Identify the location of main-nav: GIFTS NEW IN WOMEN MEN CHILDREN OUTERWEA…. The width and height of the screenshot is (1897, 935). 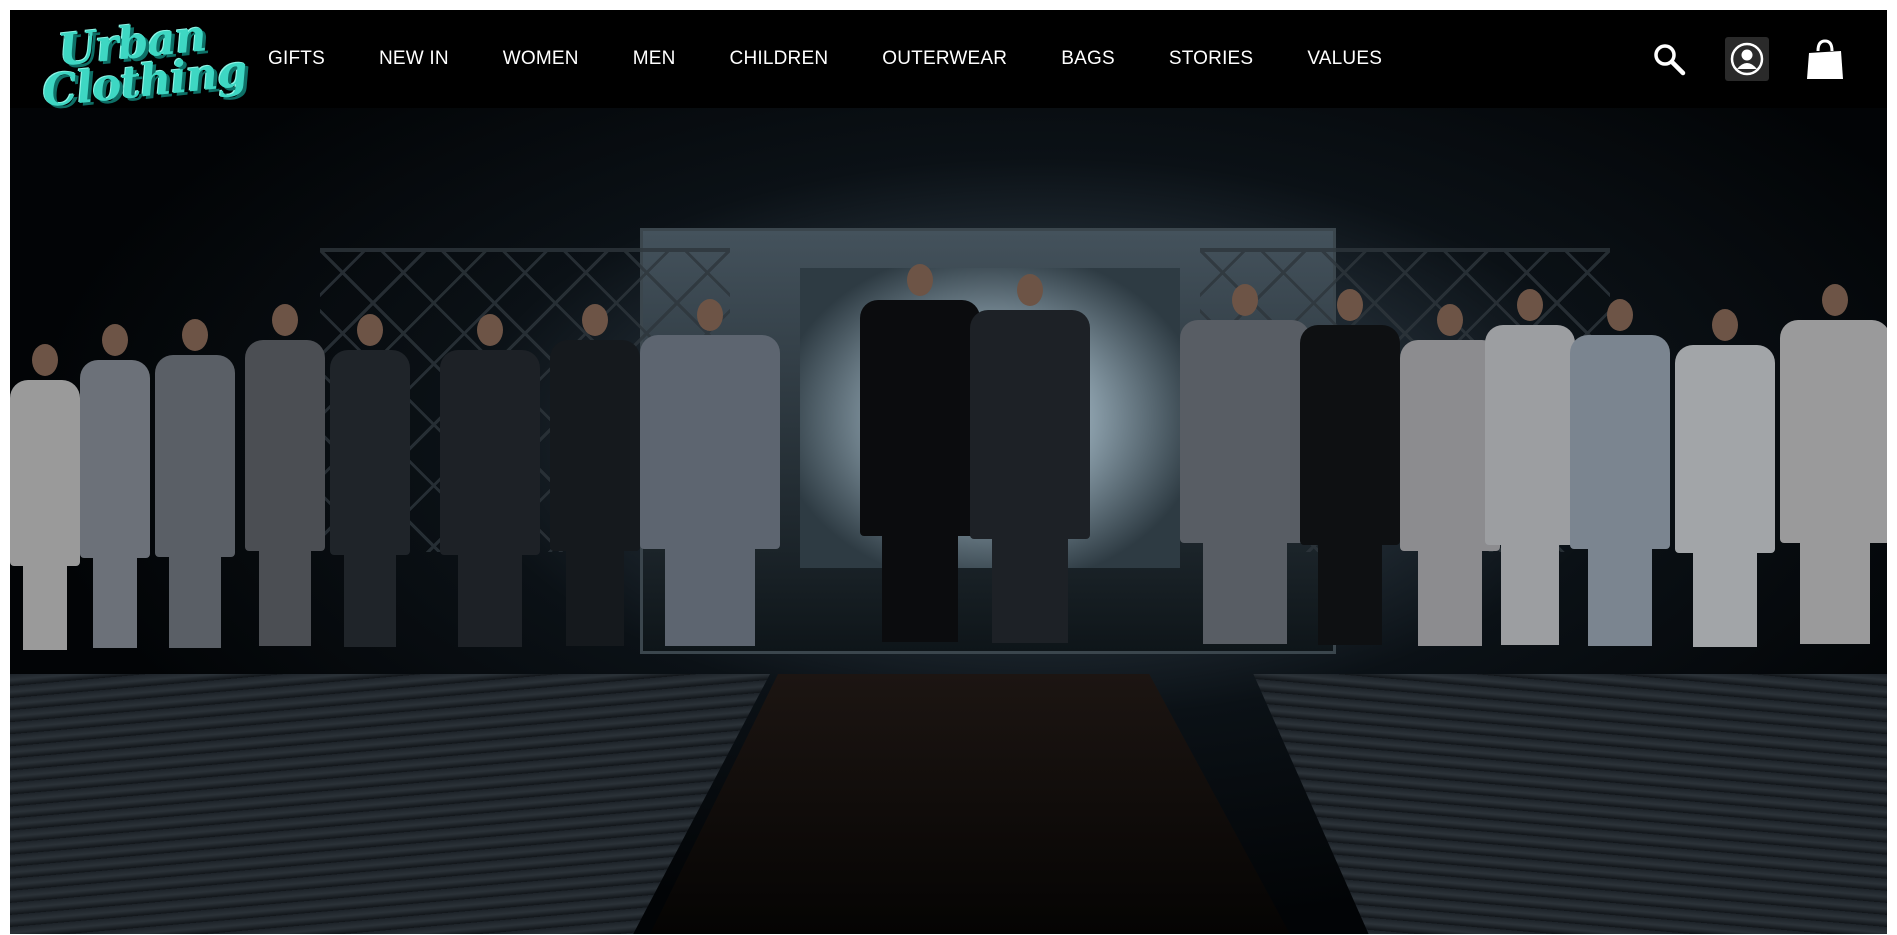
(852, 59).